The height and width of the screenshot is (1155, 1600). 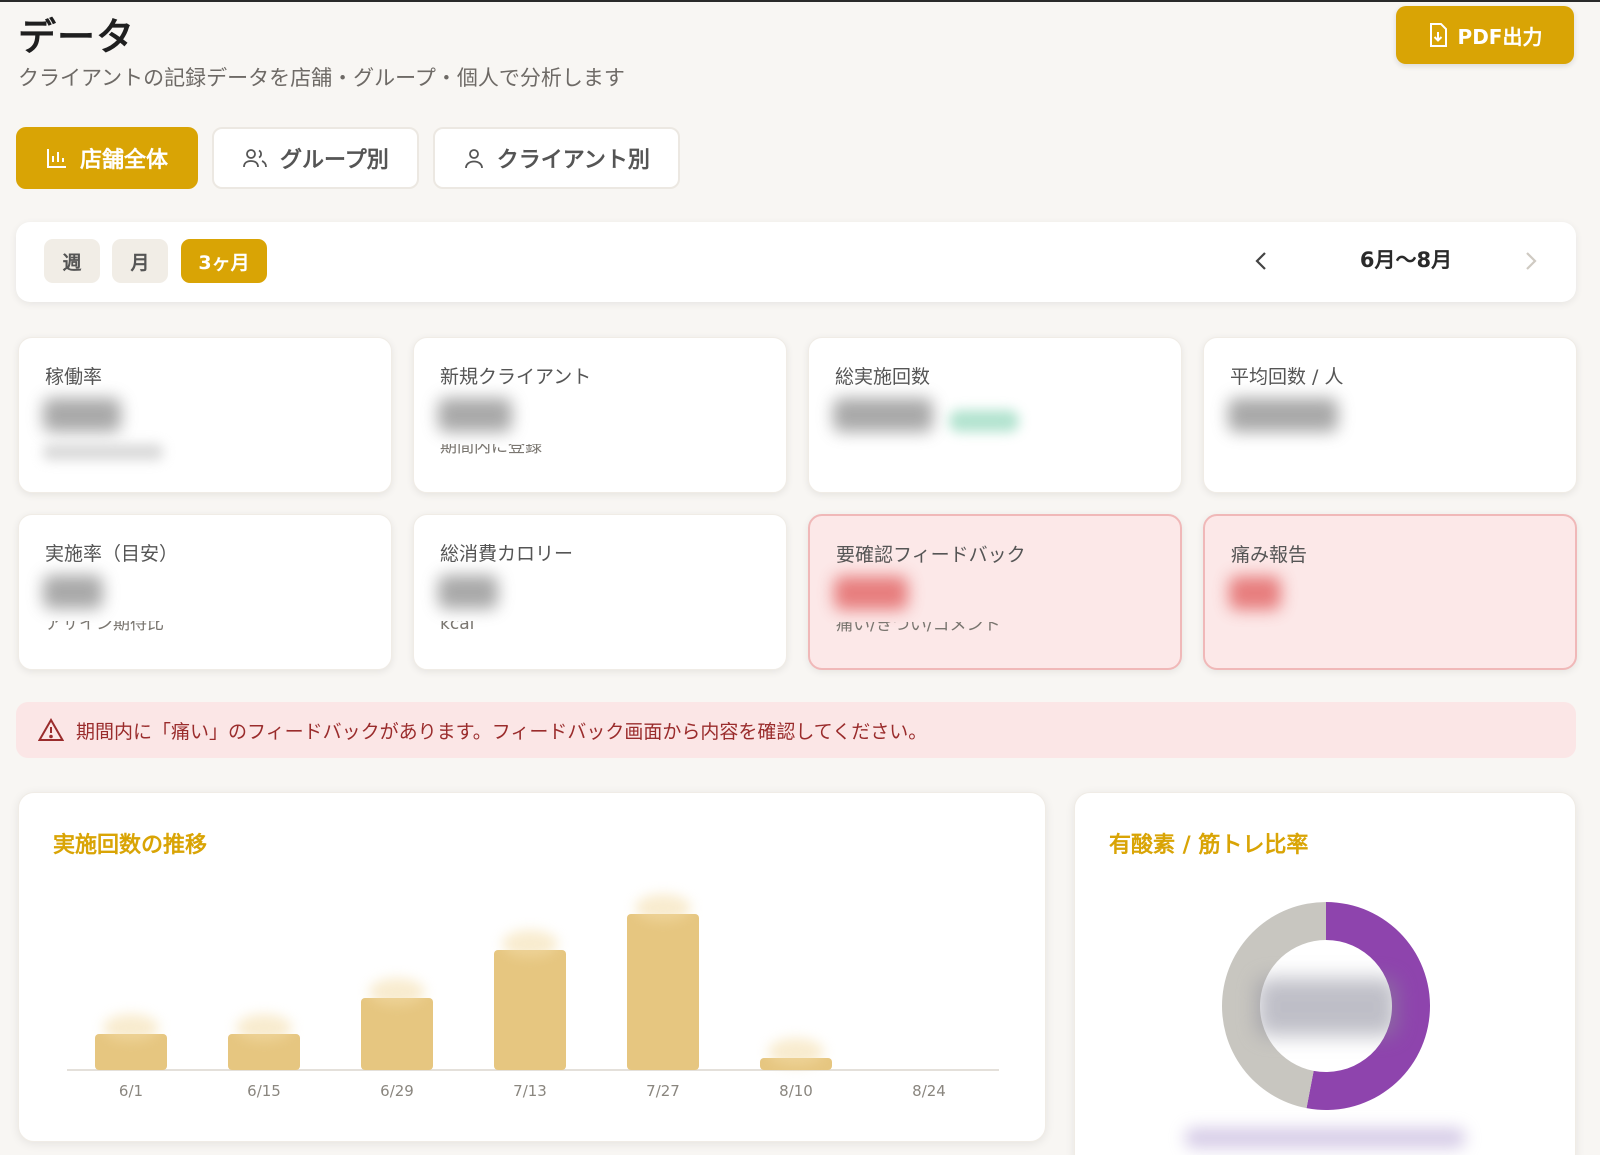 I want to click on x-tick-label: 7/13, so click(x=530, y=1091).